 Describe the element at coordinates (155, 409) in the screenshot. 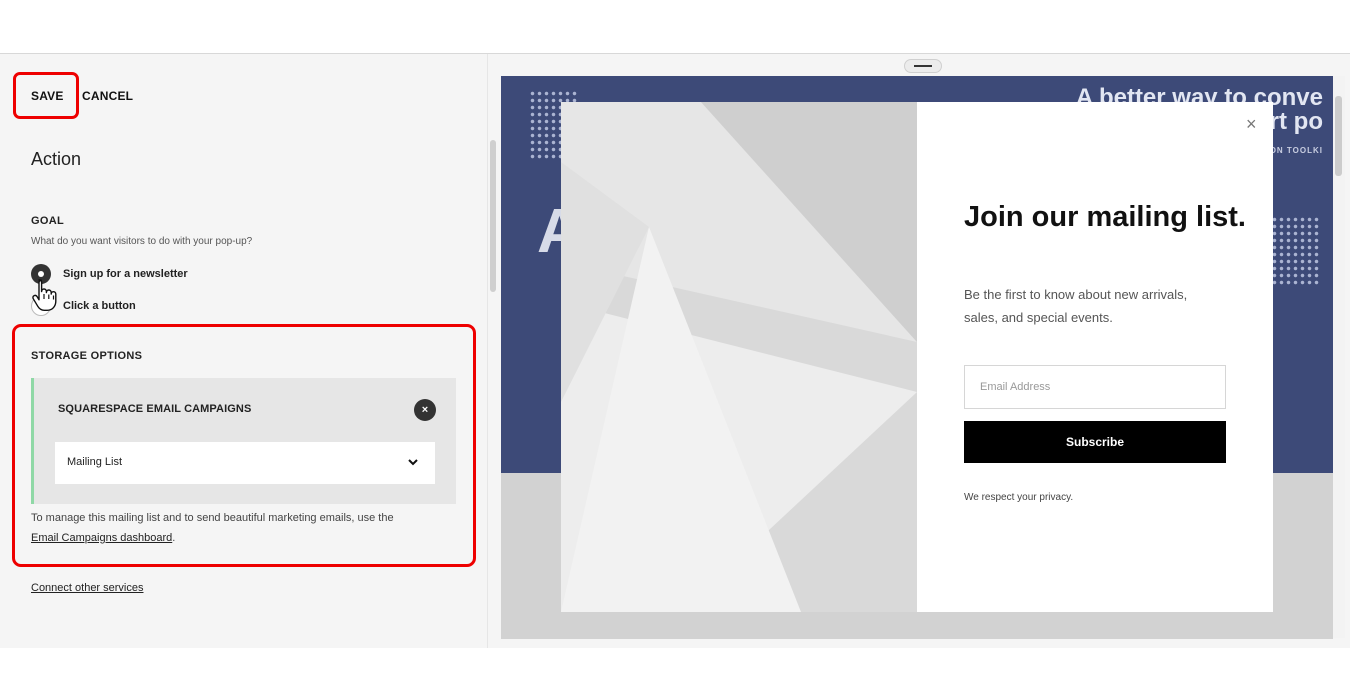

I see `service-name: SQUARESPACE EMAIL CAMPAIGNS` at that location.